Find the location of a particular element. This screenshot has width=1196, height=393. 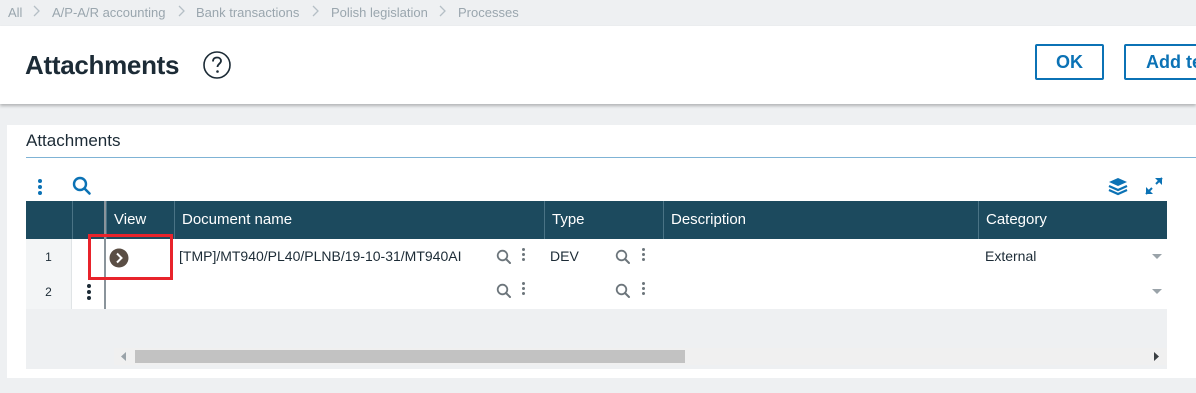

question-circle-icon is located at coordinates (217, 65).